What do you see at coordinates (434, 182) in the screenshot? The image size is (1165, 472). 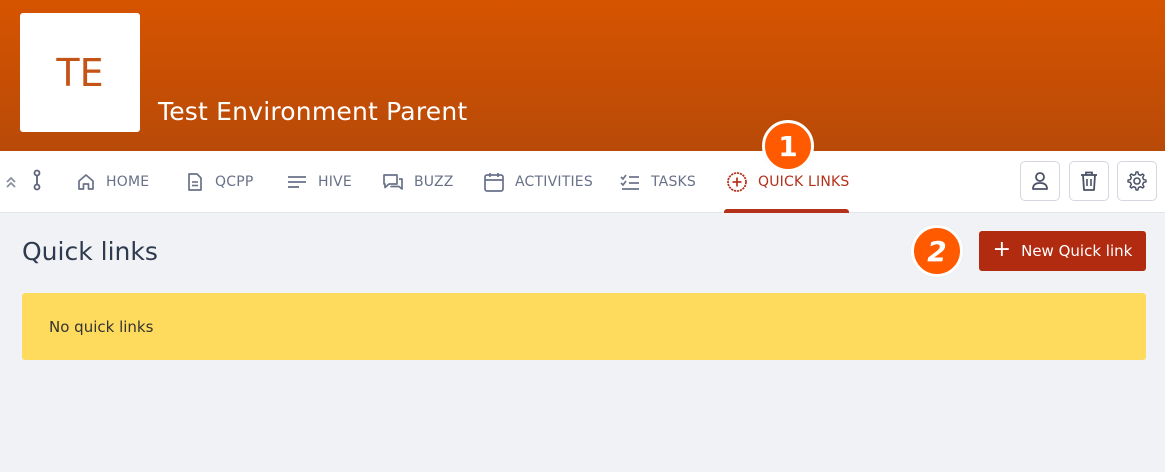 I see `nav-label-buzz: BUZZ` at bounding box center [434, 182].